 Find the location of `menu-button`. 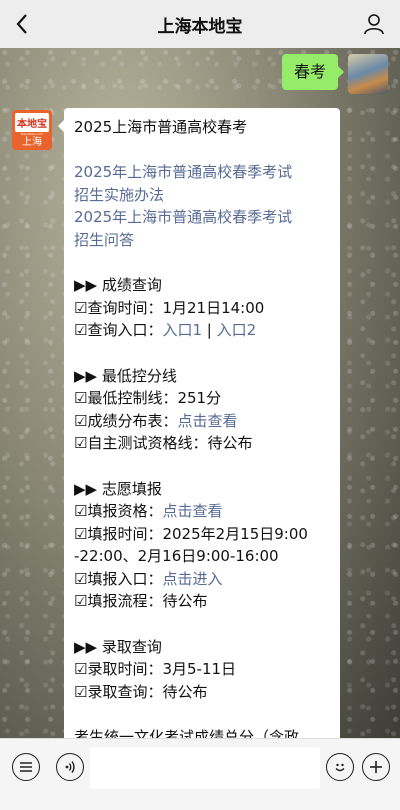

menu-button is located at coordinates (26, 767).